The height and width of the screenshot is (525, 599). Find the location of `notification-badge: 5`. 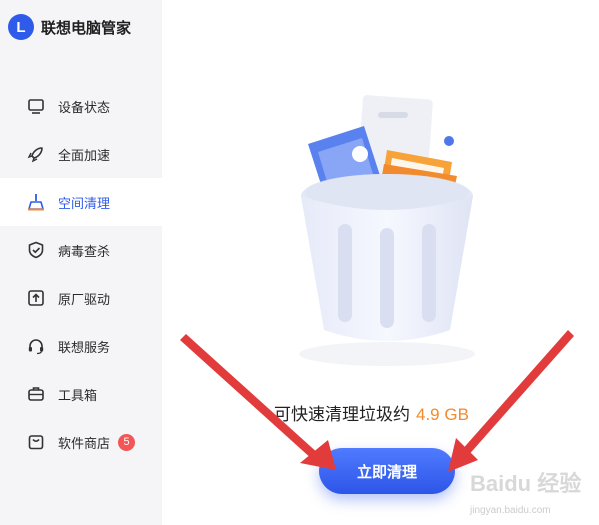

notification-badge: 5 is located at coordinates (127, 442).